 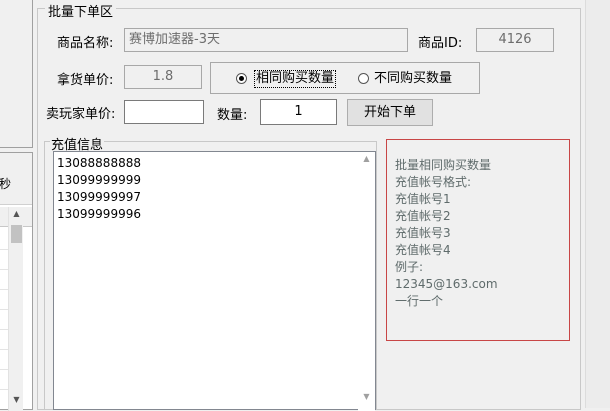 What do you see at coordinates (163, 77) in the screenshot?
I see `wholesale-price-field: 1.8` at bounding box center [163, 77].